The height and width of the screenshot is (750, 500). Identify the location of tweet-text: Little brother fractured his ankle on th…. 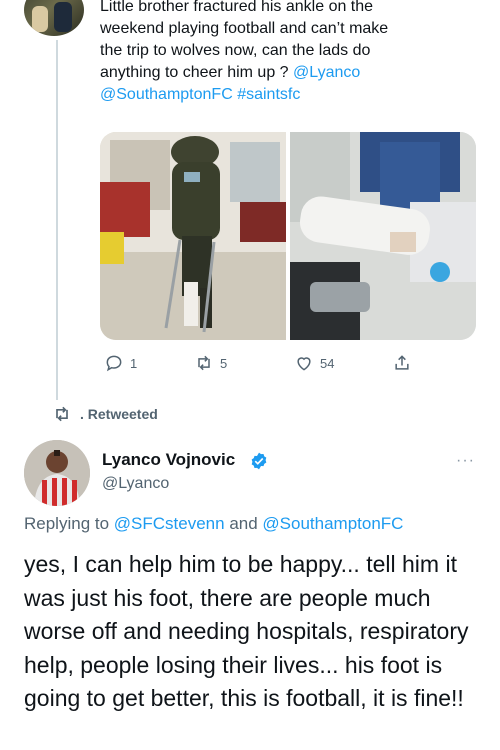
(290, 53).